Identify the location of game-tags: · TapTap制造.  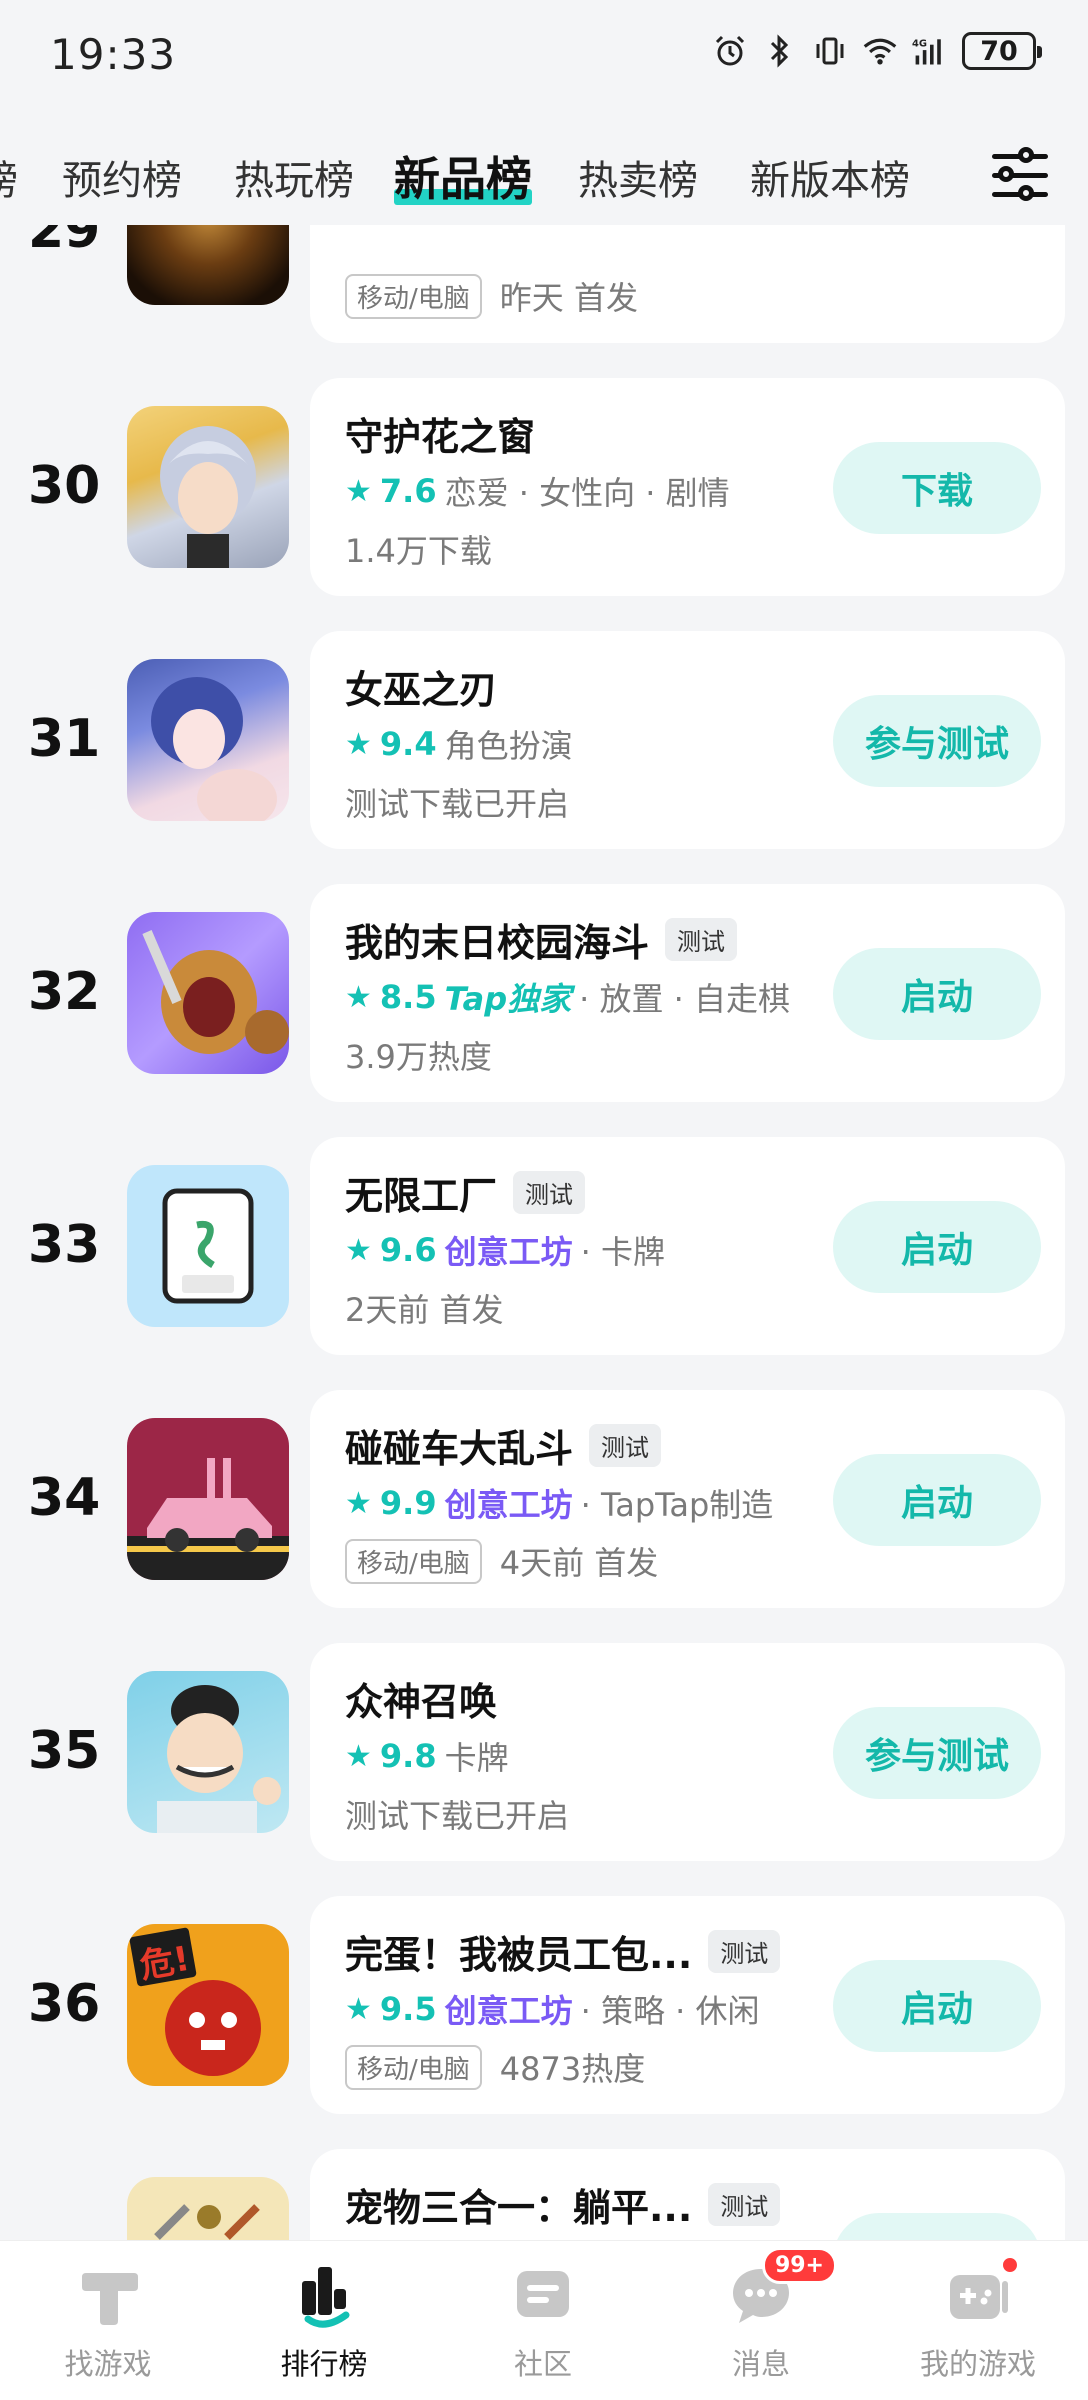
(677, 1505).